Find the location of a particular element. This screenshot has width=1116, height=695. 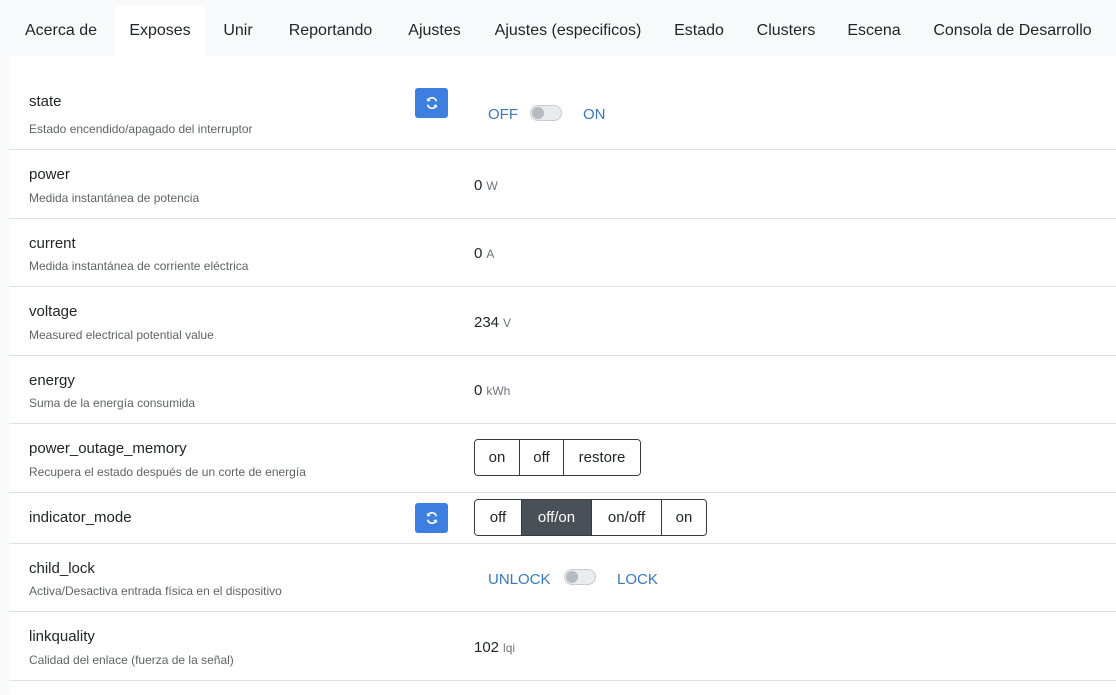

tab-unir: Unir is located at coordinates (238, 30).